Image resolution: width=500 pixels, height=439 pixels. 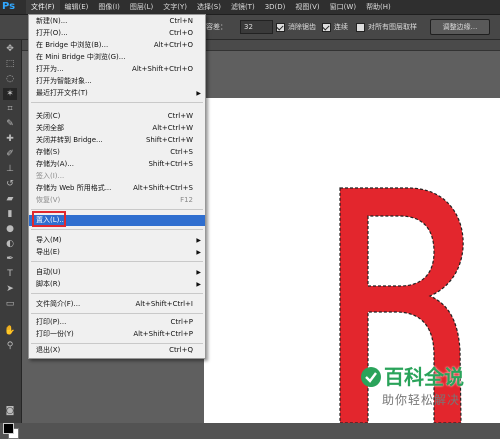 What do you see at coordinates (10, 331) in the screenshot?
I see `hand-tool-icon: ✋` at bounding box center [10, 331].